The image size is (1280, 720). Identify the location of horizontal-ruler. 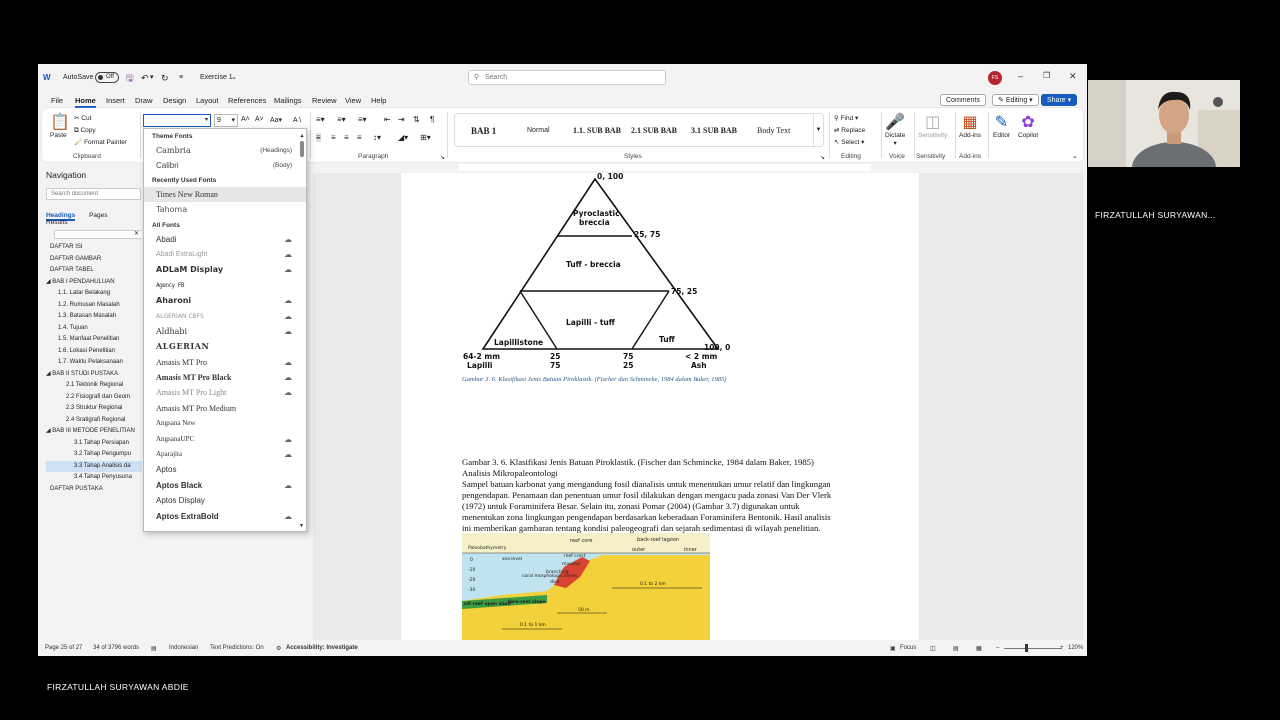
(696, 168).